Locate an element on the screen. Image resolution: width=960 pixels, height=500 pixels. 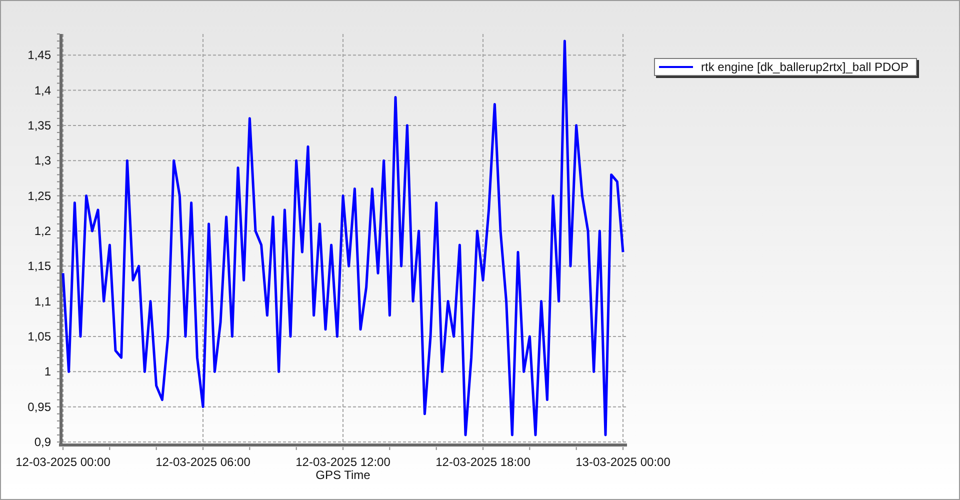
x-tick-label: 13-03-2025 00:00 is located at coordinates (623, 462).